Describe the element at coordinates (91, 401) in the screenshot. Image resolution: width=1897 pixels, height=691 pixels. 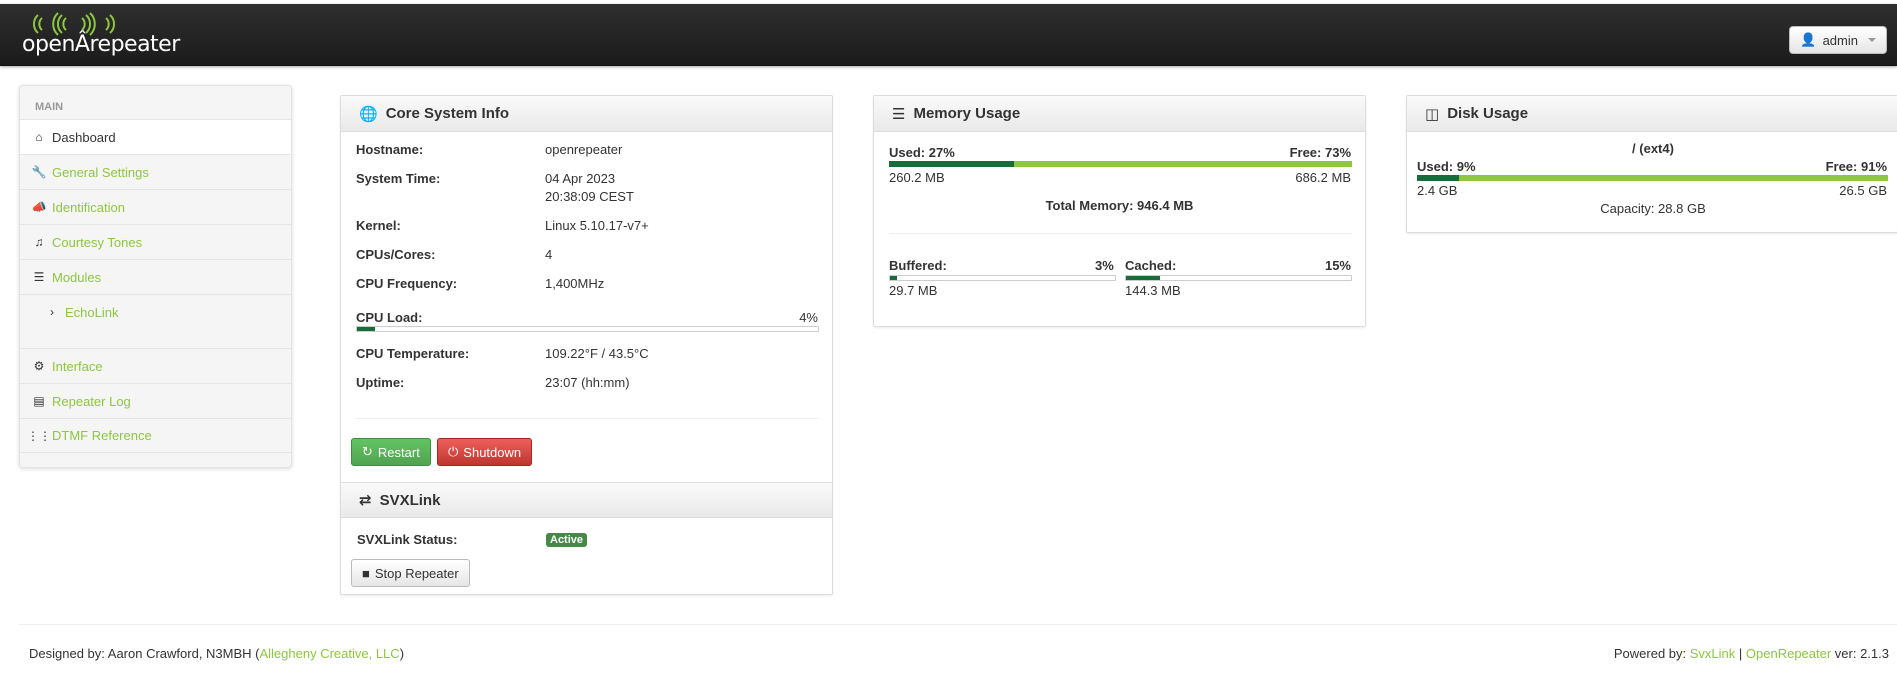
I see `sidebar-item-label: Repeater Log` at that location.